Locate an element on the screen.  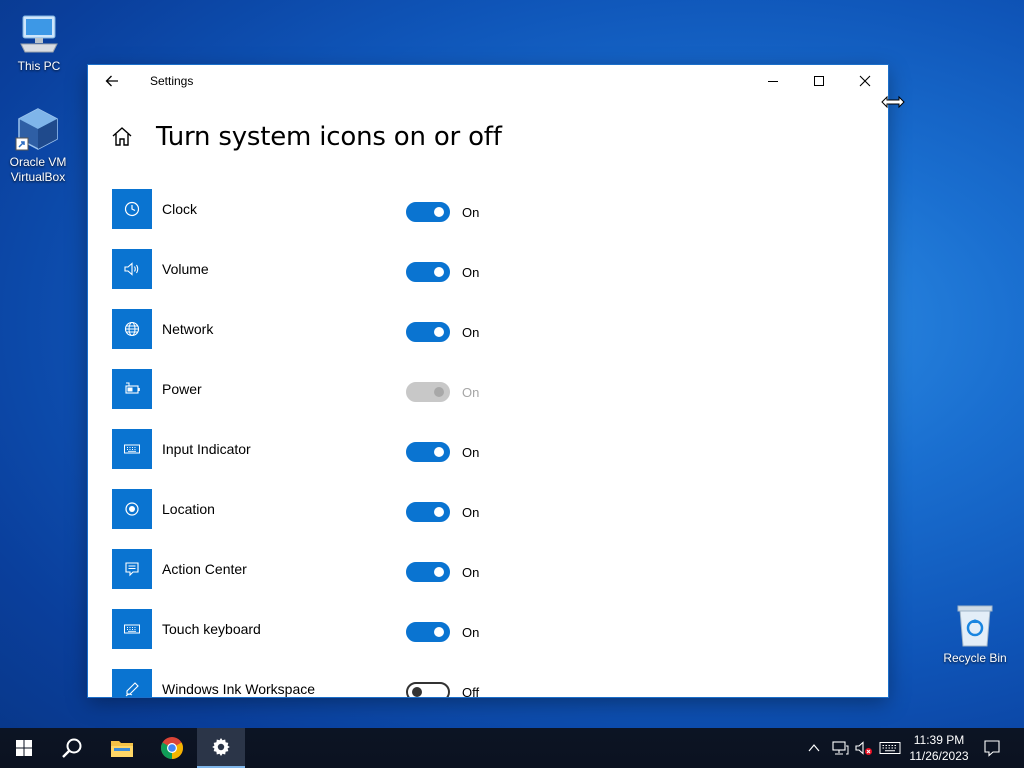
window-title: Settings is located at coordinates (172, 81).